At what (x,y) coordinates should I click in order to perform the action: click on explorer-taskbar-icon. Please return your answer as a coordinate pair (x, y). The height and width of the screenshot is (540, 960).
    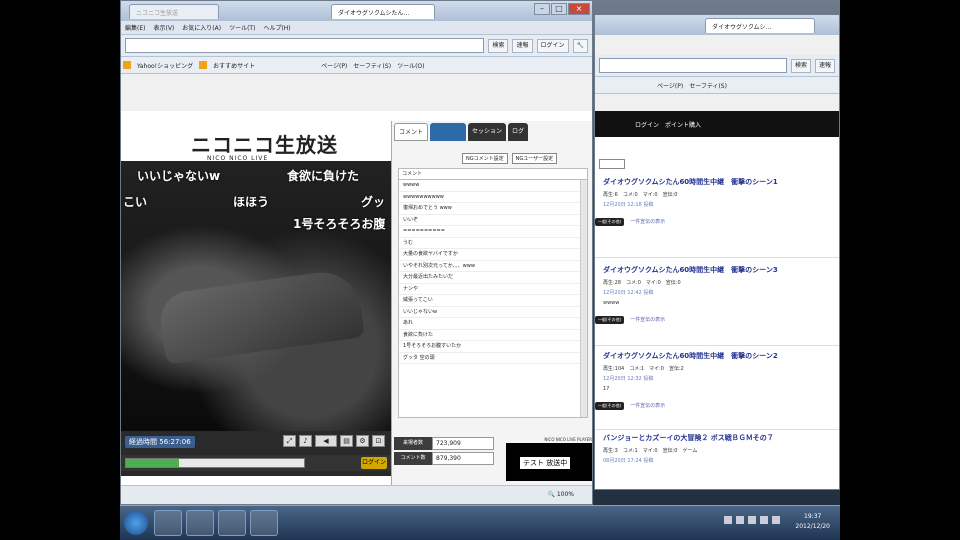
    Looking at the image, I should click on (200, 523).